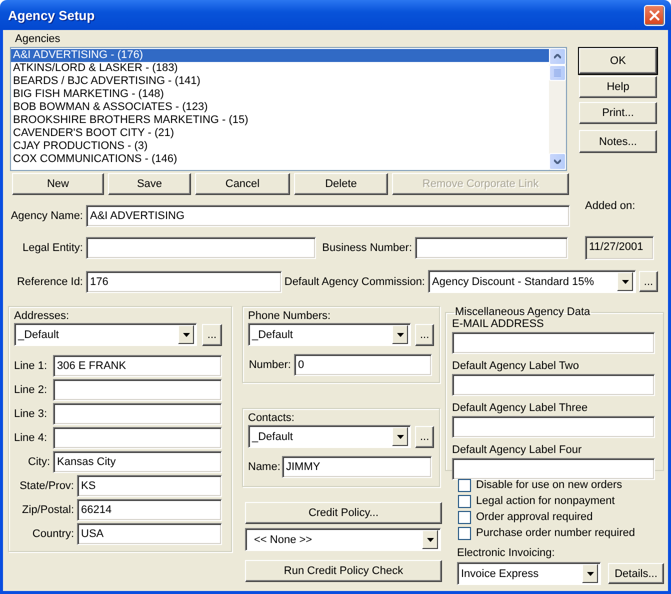 The height and width of the screenshot is (594, 671). Describe the element at coordinates (534, 517) in the screenshot. I see `checkbox-label: Order approval required` at that location.